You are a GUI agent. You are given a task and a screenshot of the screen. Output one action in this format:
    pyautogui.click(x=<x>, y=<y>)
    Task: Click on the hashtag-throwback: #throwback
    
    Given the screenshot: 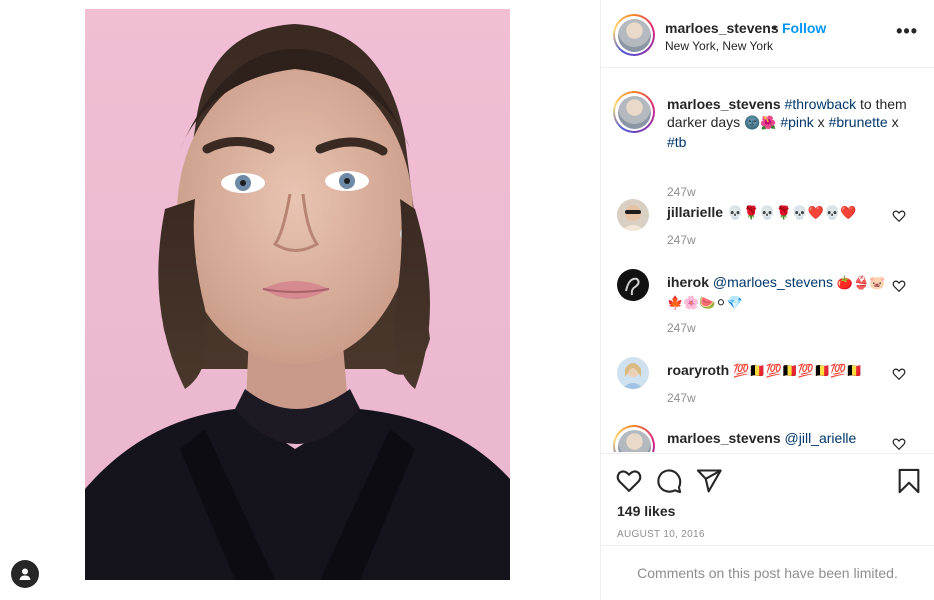 What is the action you would take?
    pyautogui.click(x=821, y=104)
    